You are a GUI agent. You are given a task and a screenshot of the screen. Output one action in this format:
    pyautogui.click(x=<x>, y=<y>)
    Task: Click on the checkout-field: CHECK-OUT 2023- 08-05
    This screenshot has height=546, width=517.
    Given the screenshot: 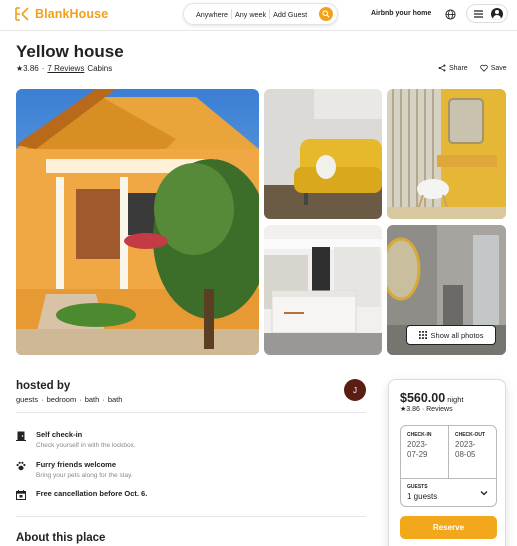 What is the action you would take?
    pyautogui.click(x=473, y=452)
    